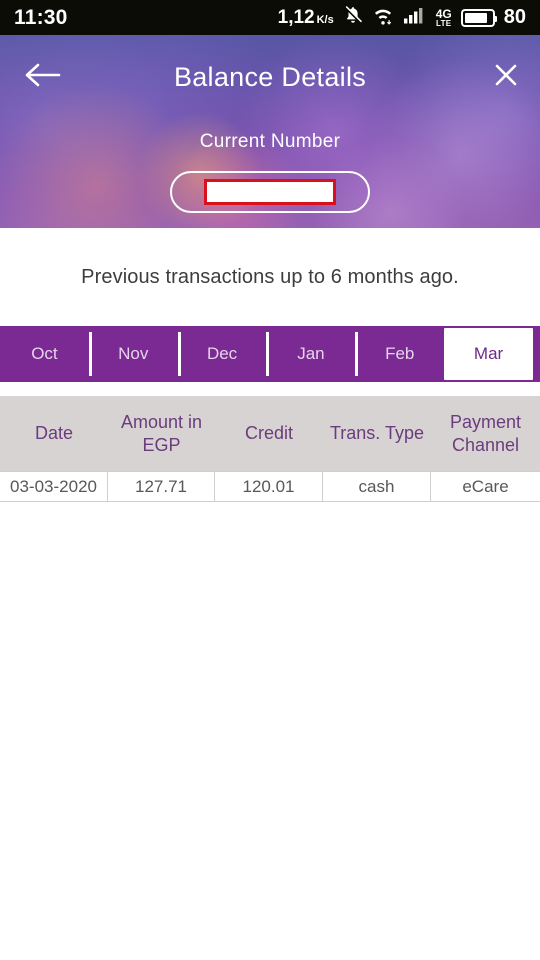 This screenshot has width=540, height=960. Describe the element at coordinates (478, 17) in the screenshot. I see `battery-icon` at that location.